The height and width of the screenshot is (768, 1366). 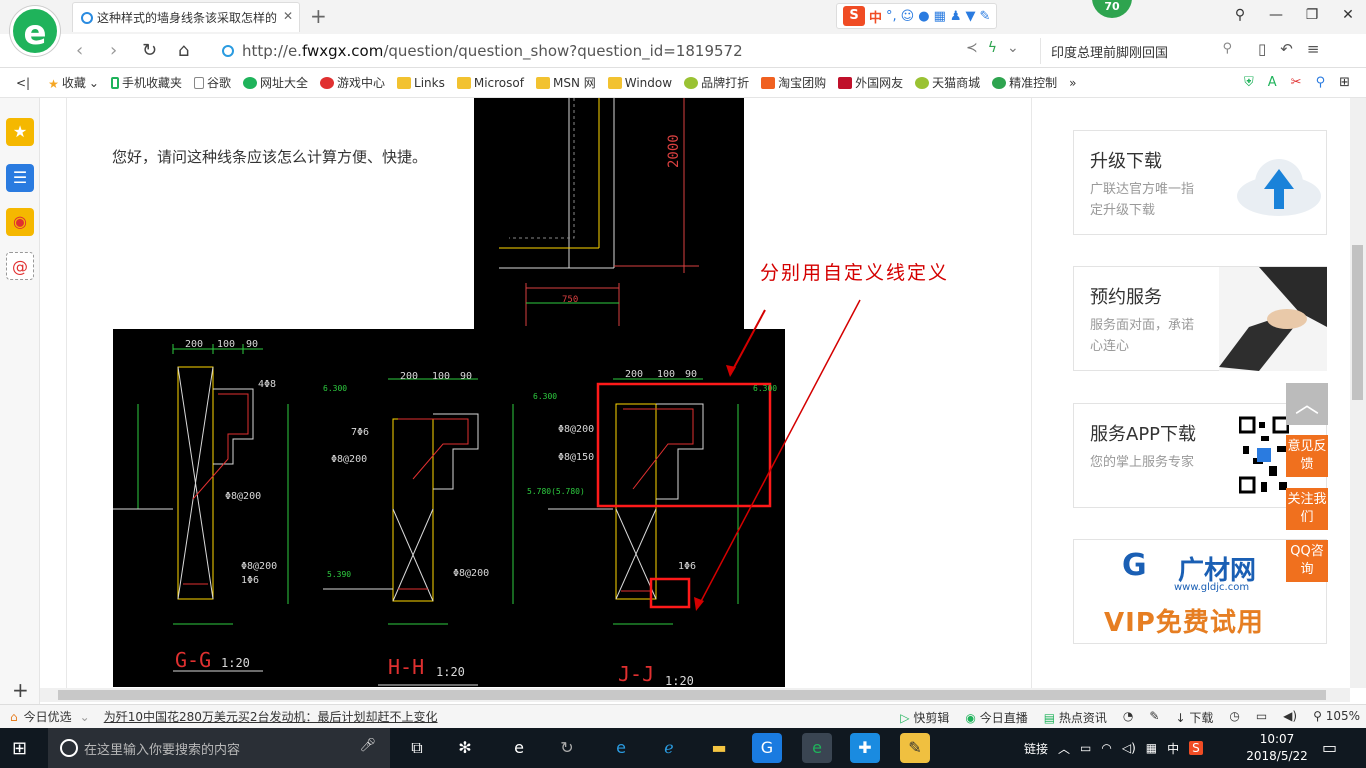 I want to click on reader-icon: ☰, so click(x=20, y=178).